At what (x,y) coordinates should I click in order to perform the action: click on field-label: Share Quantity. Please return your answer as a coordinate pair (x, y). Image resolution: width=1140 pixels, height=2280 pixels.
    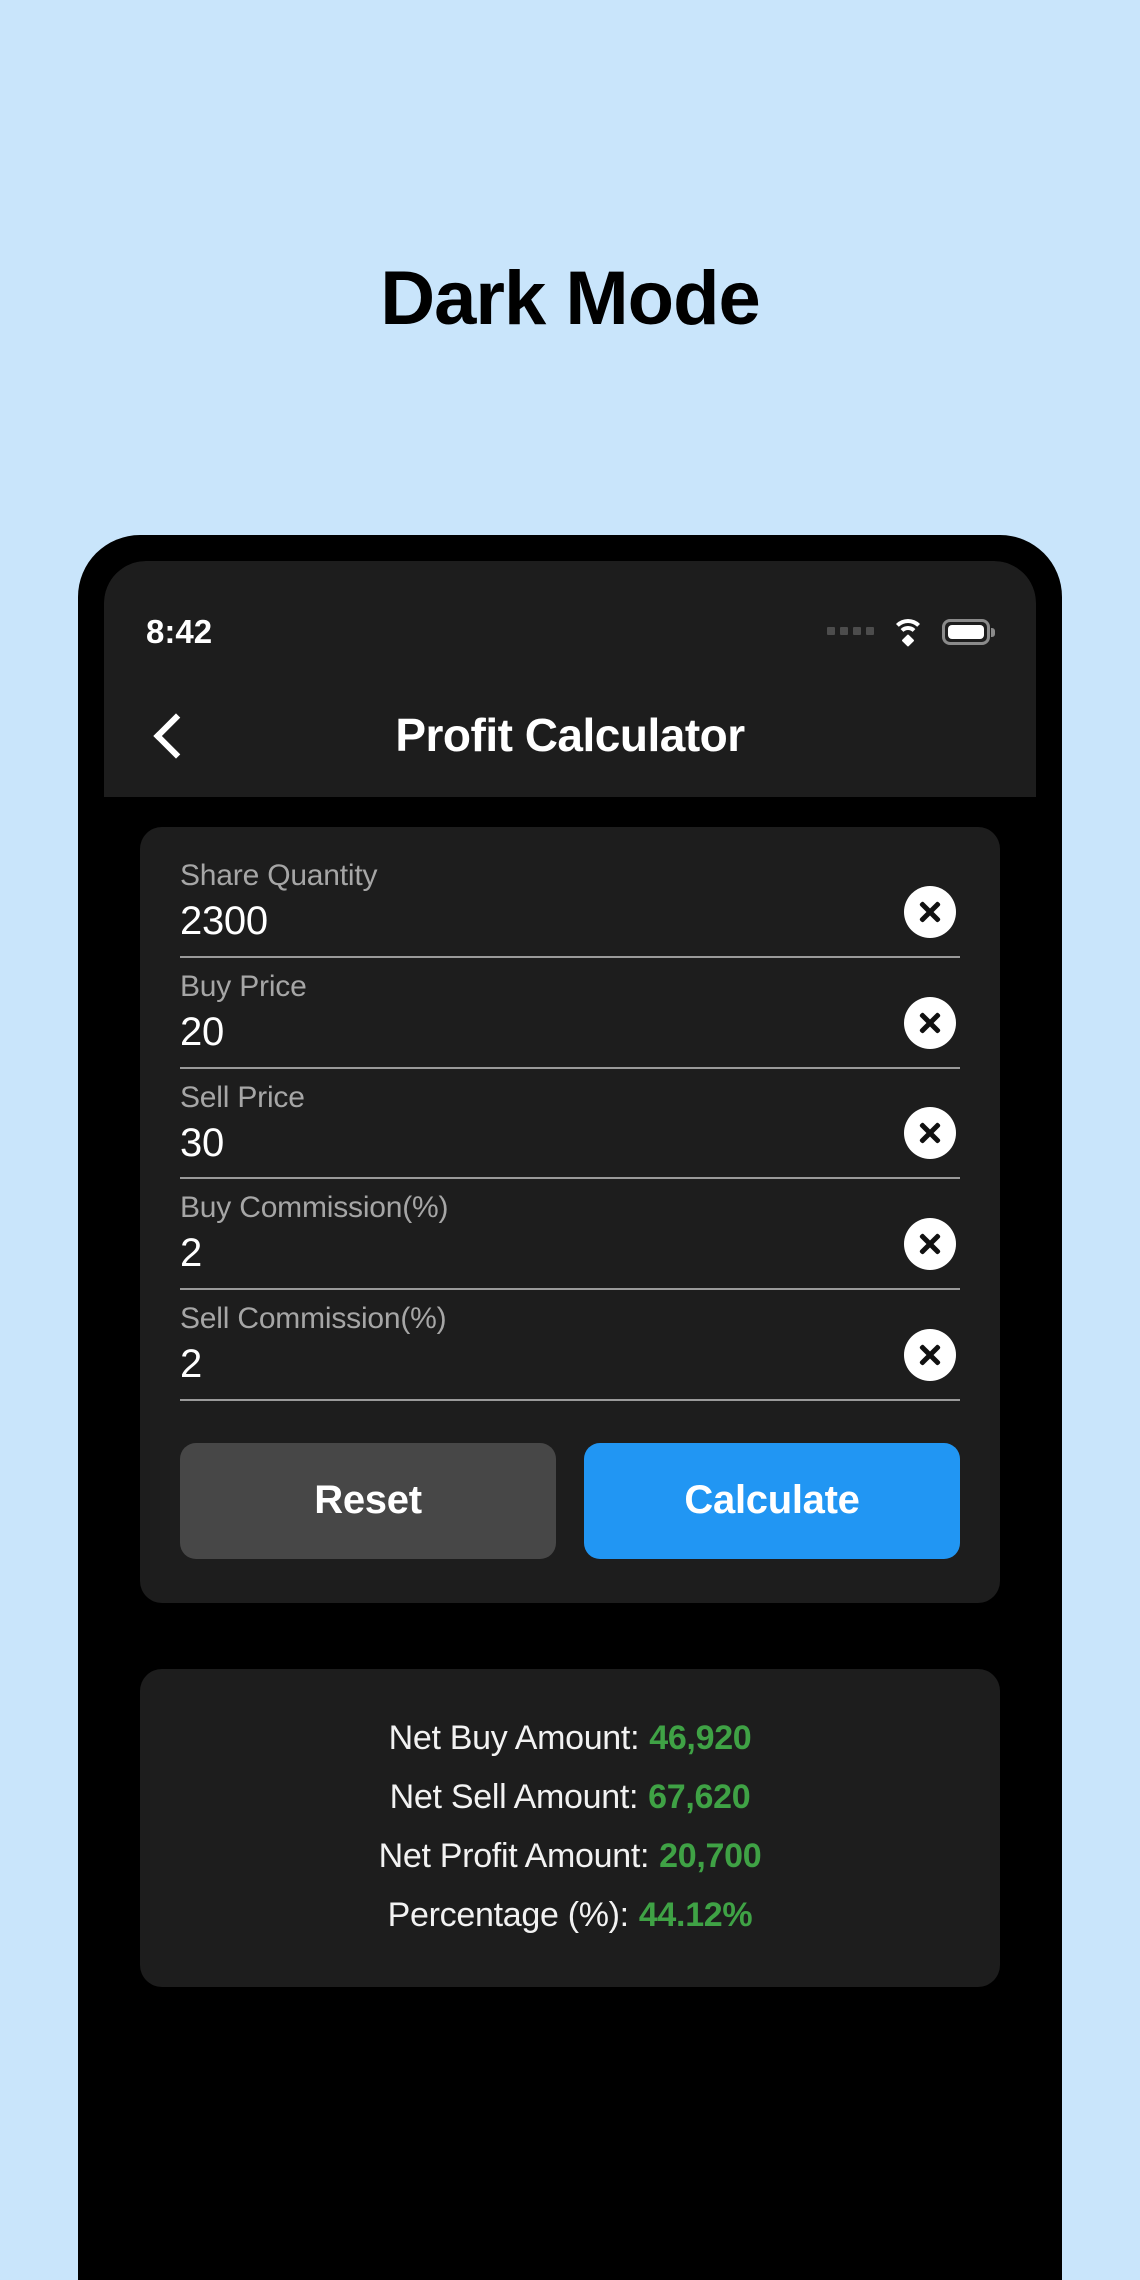
    Looking at the image, I should click on (279, 875).